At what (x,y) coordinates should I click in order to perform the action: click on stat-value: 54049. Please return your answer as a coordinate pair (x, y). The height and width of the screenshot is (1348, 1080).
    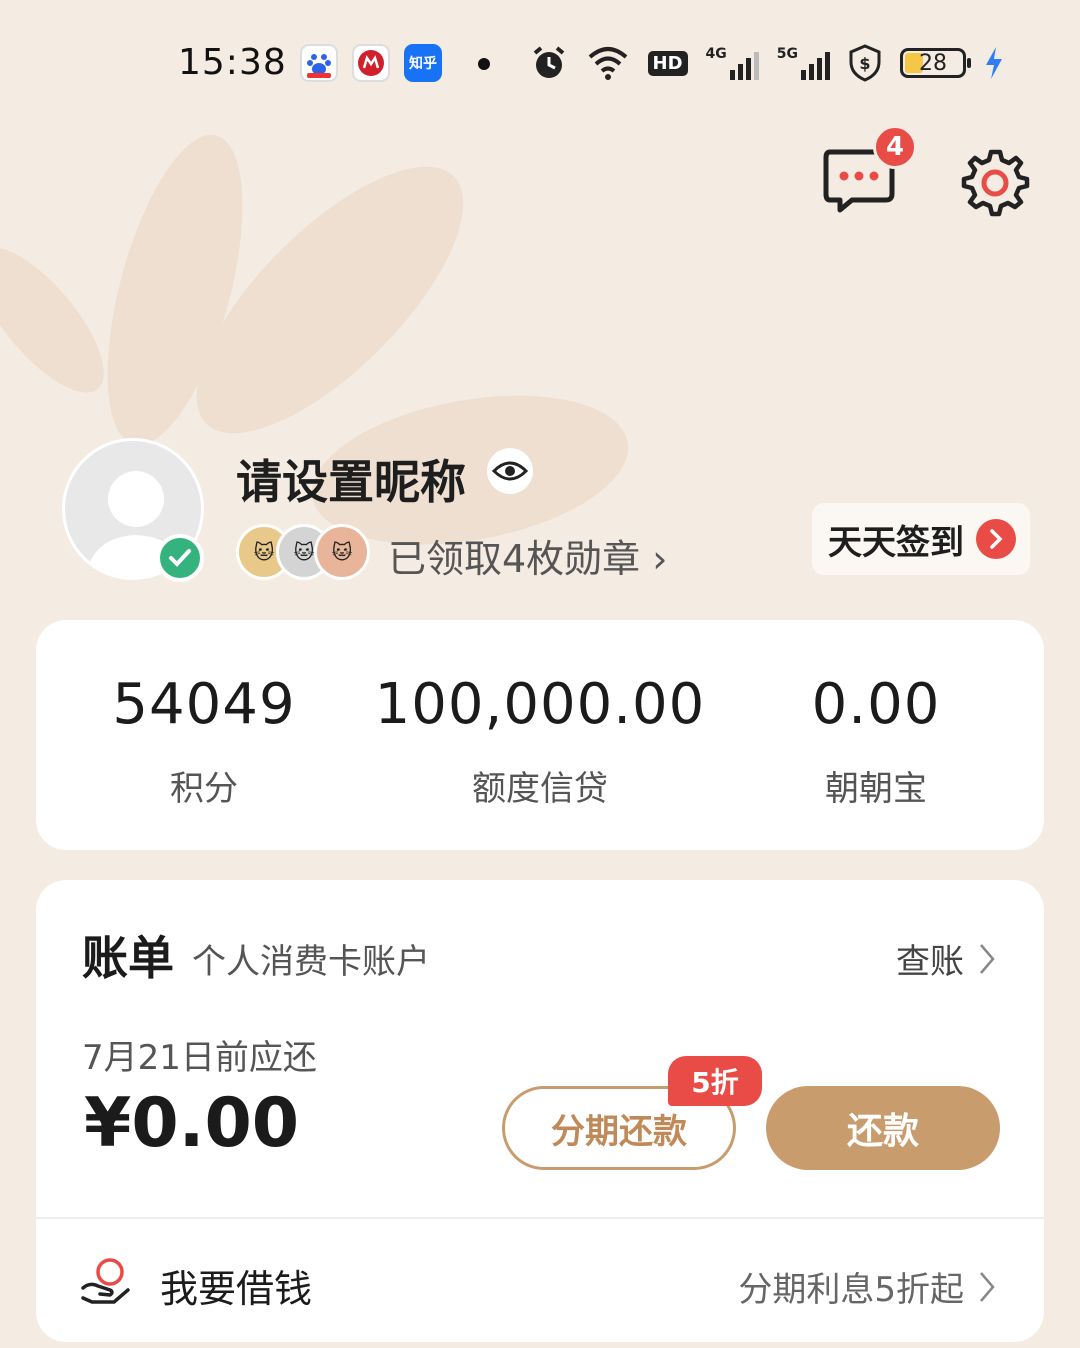
    Looking at the image, I should click on (204, 704).